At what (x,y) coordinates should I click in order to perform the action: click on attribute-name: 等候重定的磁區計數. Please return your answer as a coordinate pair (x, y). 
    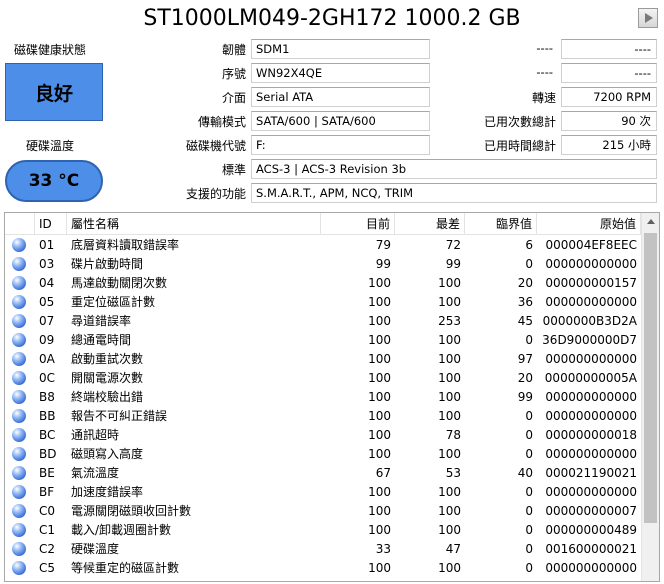
    Looking at the image, I should click on (125, 568).